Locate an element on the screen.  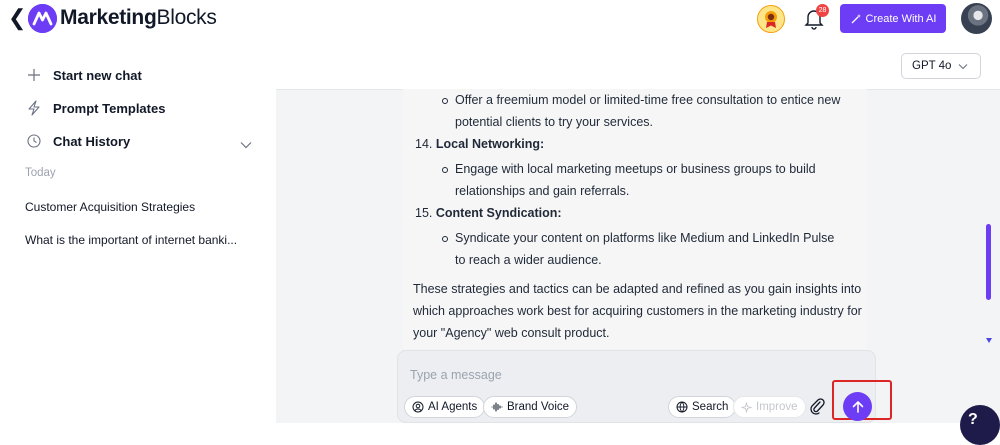
message-input is located at coordinates (630, 375).